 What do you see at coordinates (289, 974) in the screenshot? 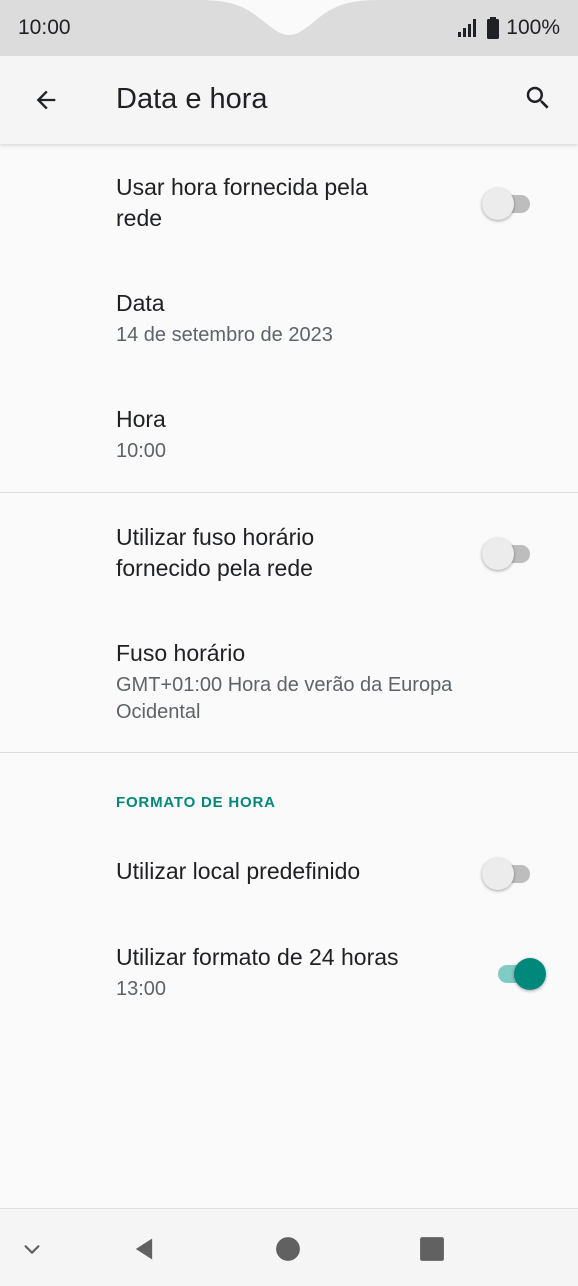
I see `setting-24h-format: Utilizar formato de 24 horas 13:00` at bounding box center [289, 974].